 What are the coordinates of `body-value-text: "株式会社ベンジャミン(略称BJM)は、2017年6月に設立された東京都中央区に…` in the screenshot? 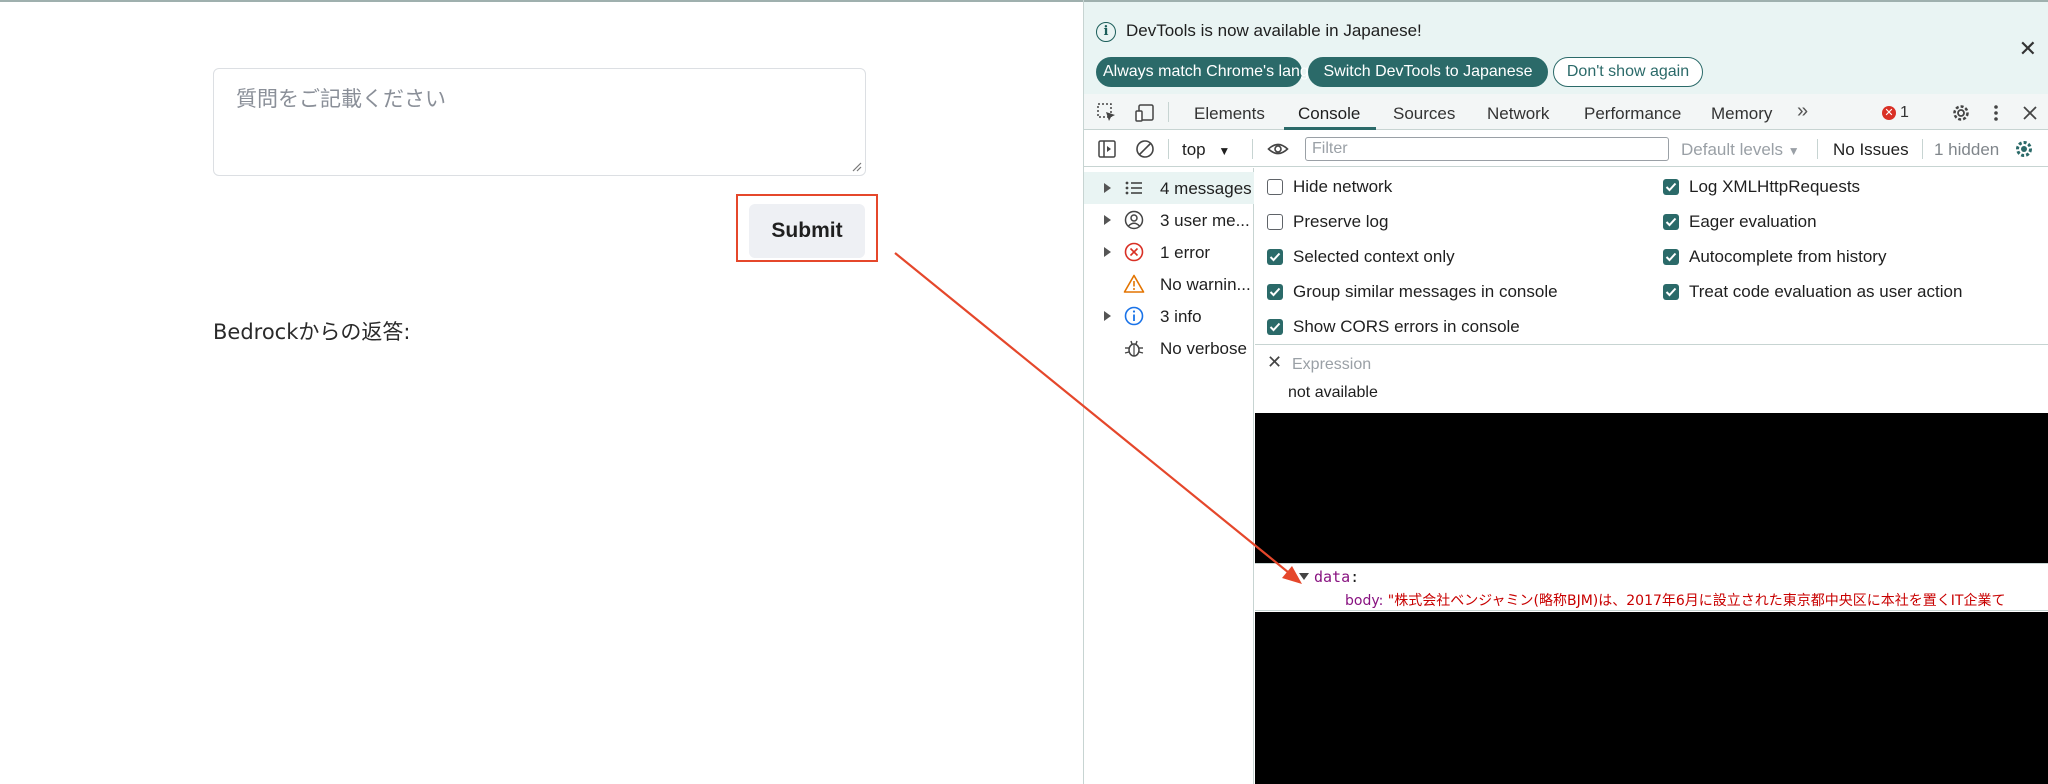 It's located at (1696, 601).